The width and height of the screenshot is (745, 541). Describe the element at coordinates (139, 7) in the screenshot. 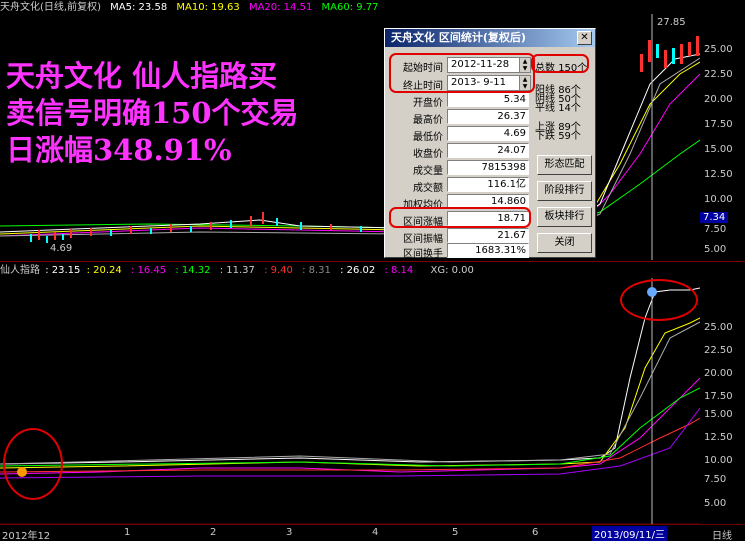

I see `ma5-value: MA5: 23.58` at that location.